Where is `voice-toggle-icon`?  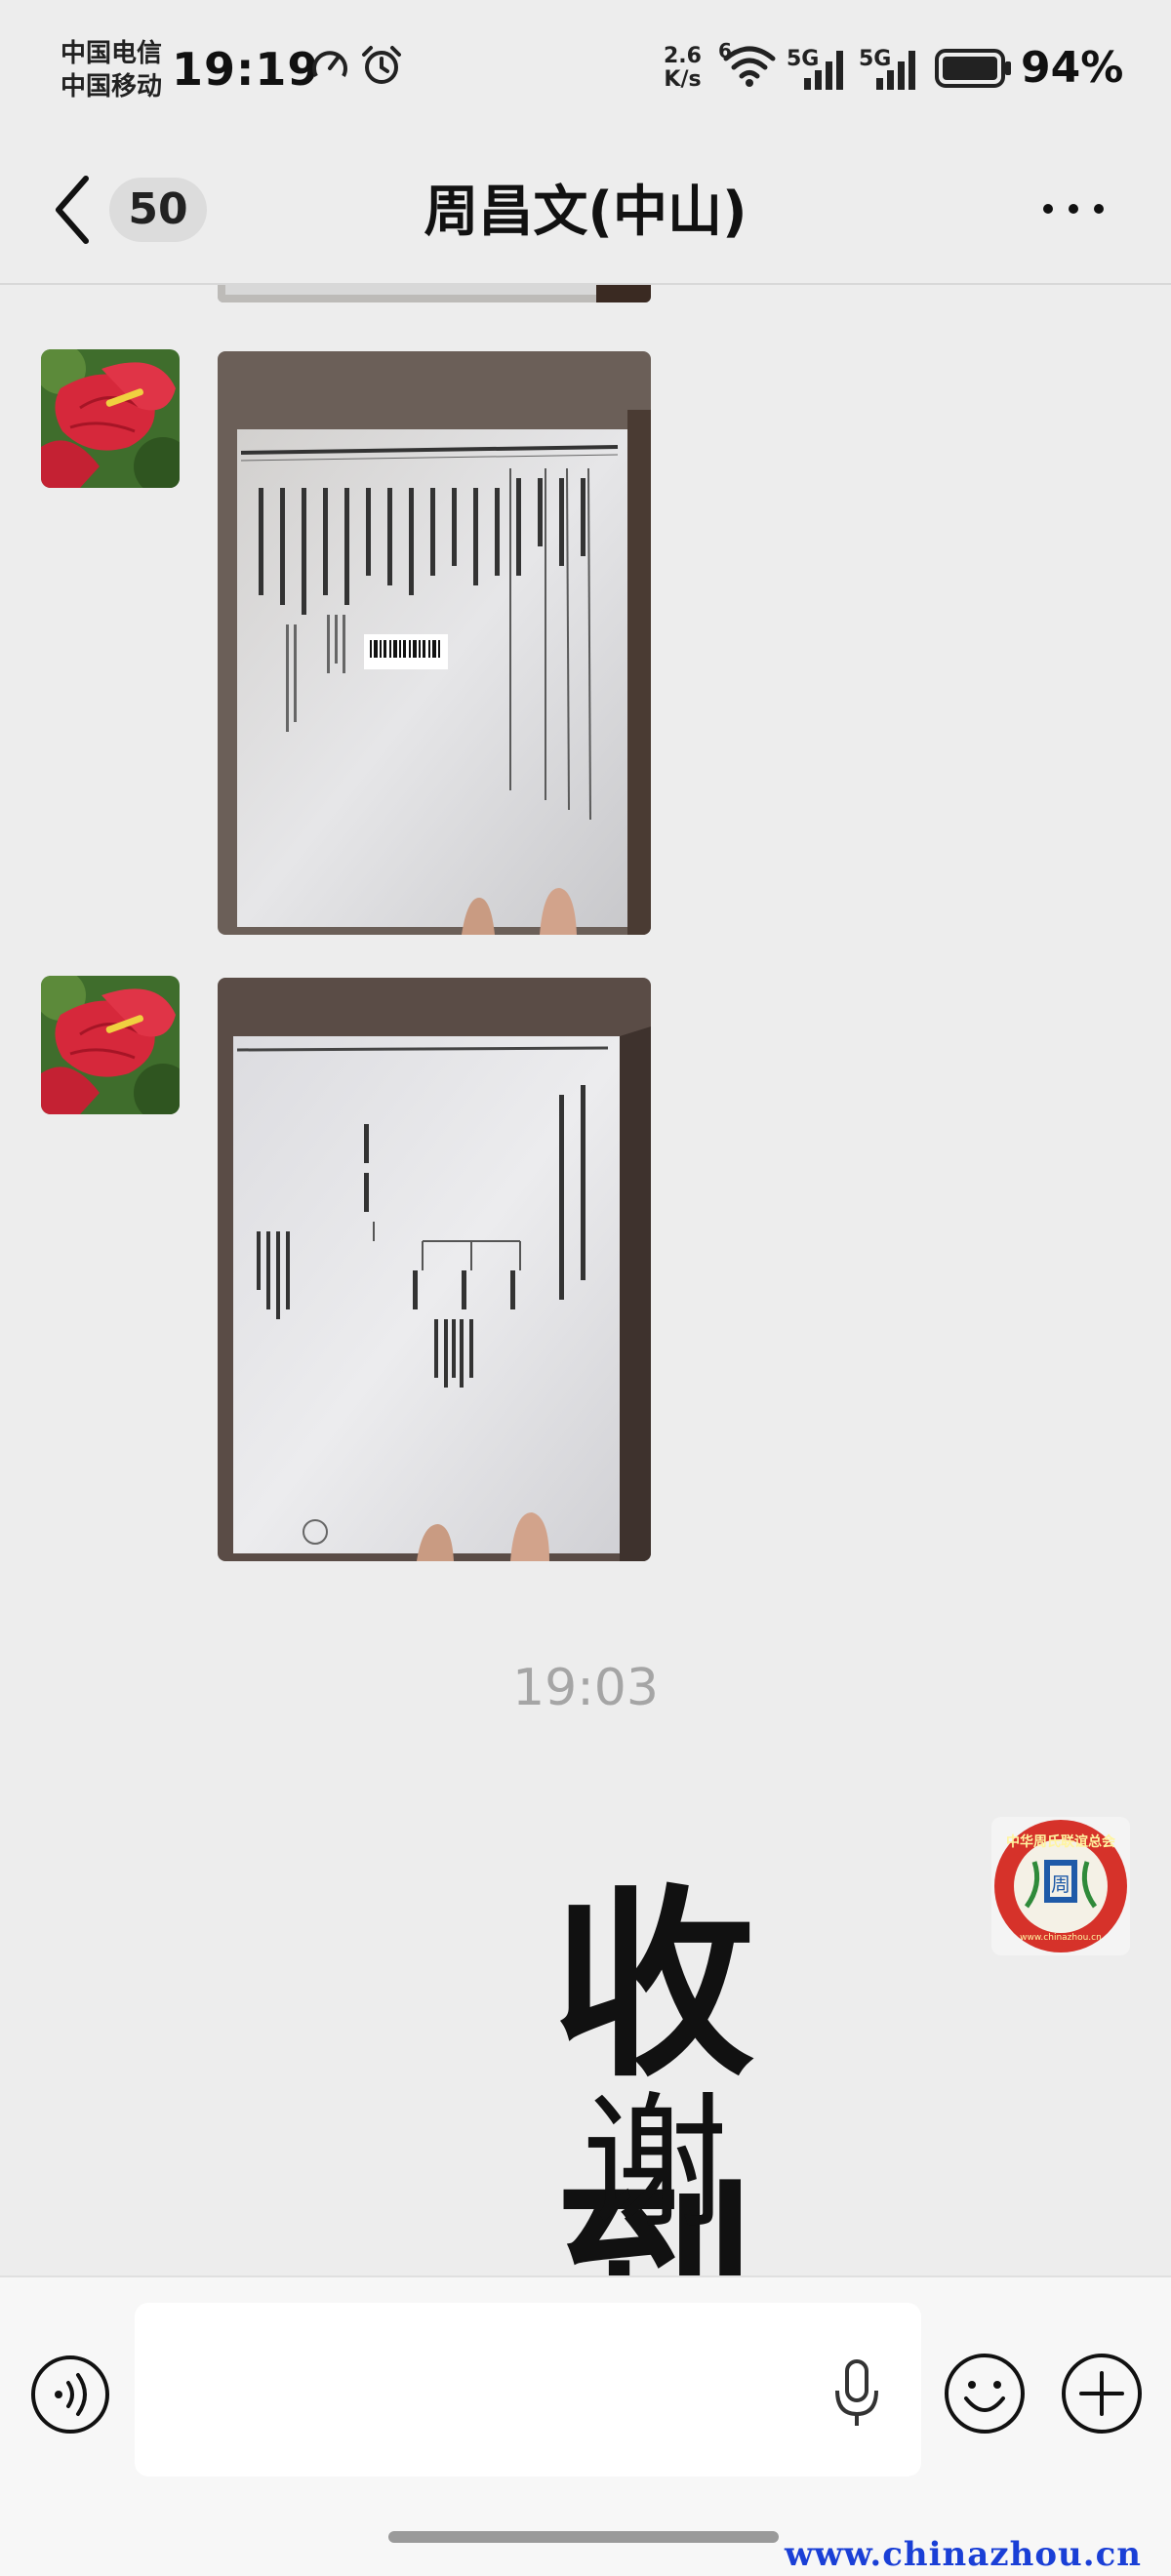 voice-toggle-icon is located at coordinates (70, 2394).